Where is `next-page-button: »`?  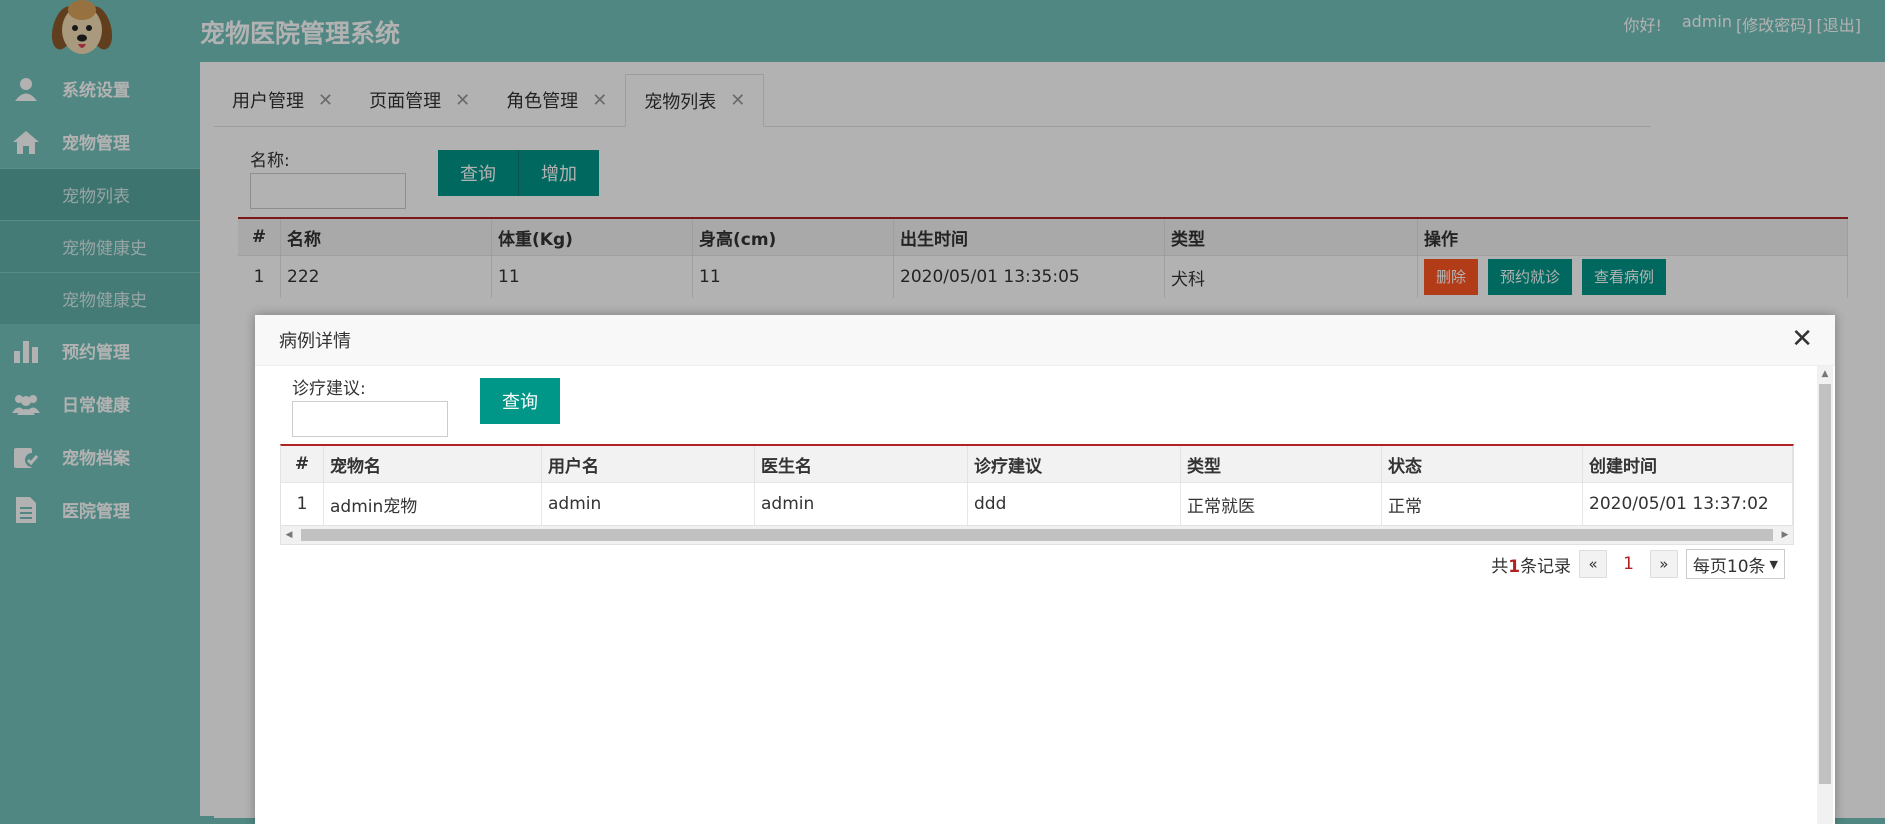 next-page-button: » is located at coordinates (1663, 564).